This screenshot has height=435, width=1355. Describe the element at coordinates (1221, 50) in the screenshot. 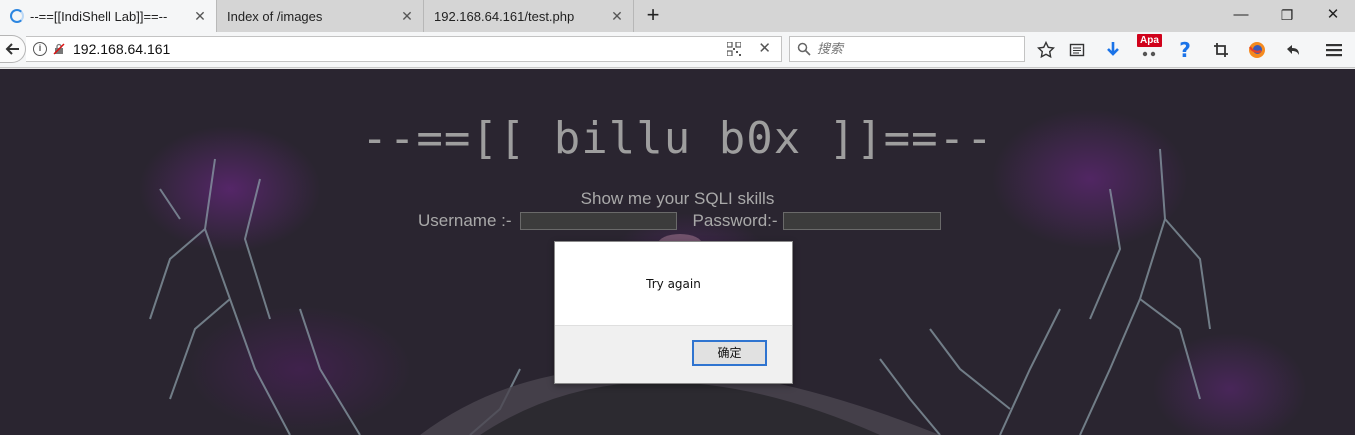

I see `crop-icon` at that location.